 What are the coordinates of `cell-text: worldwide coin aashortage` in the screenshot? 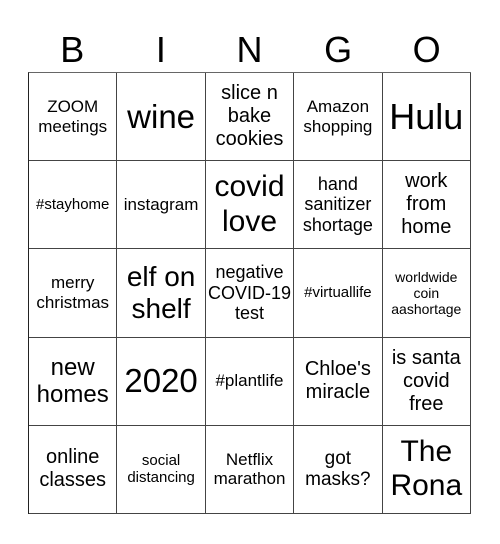 It's located at (426, 293).